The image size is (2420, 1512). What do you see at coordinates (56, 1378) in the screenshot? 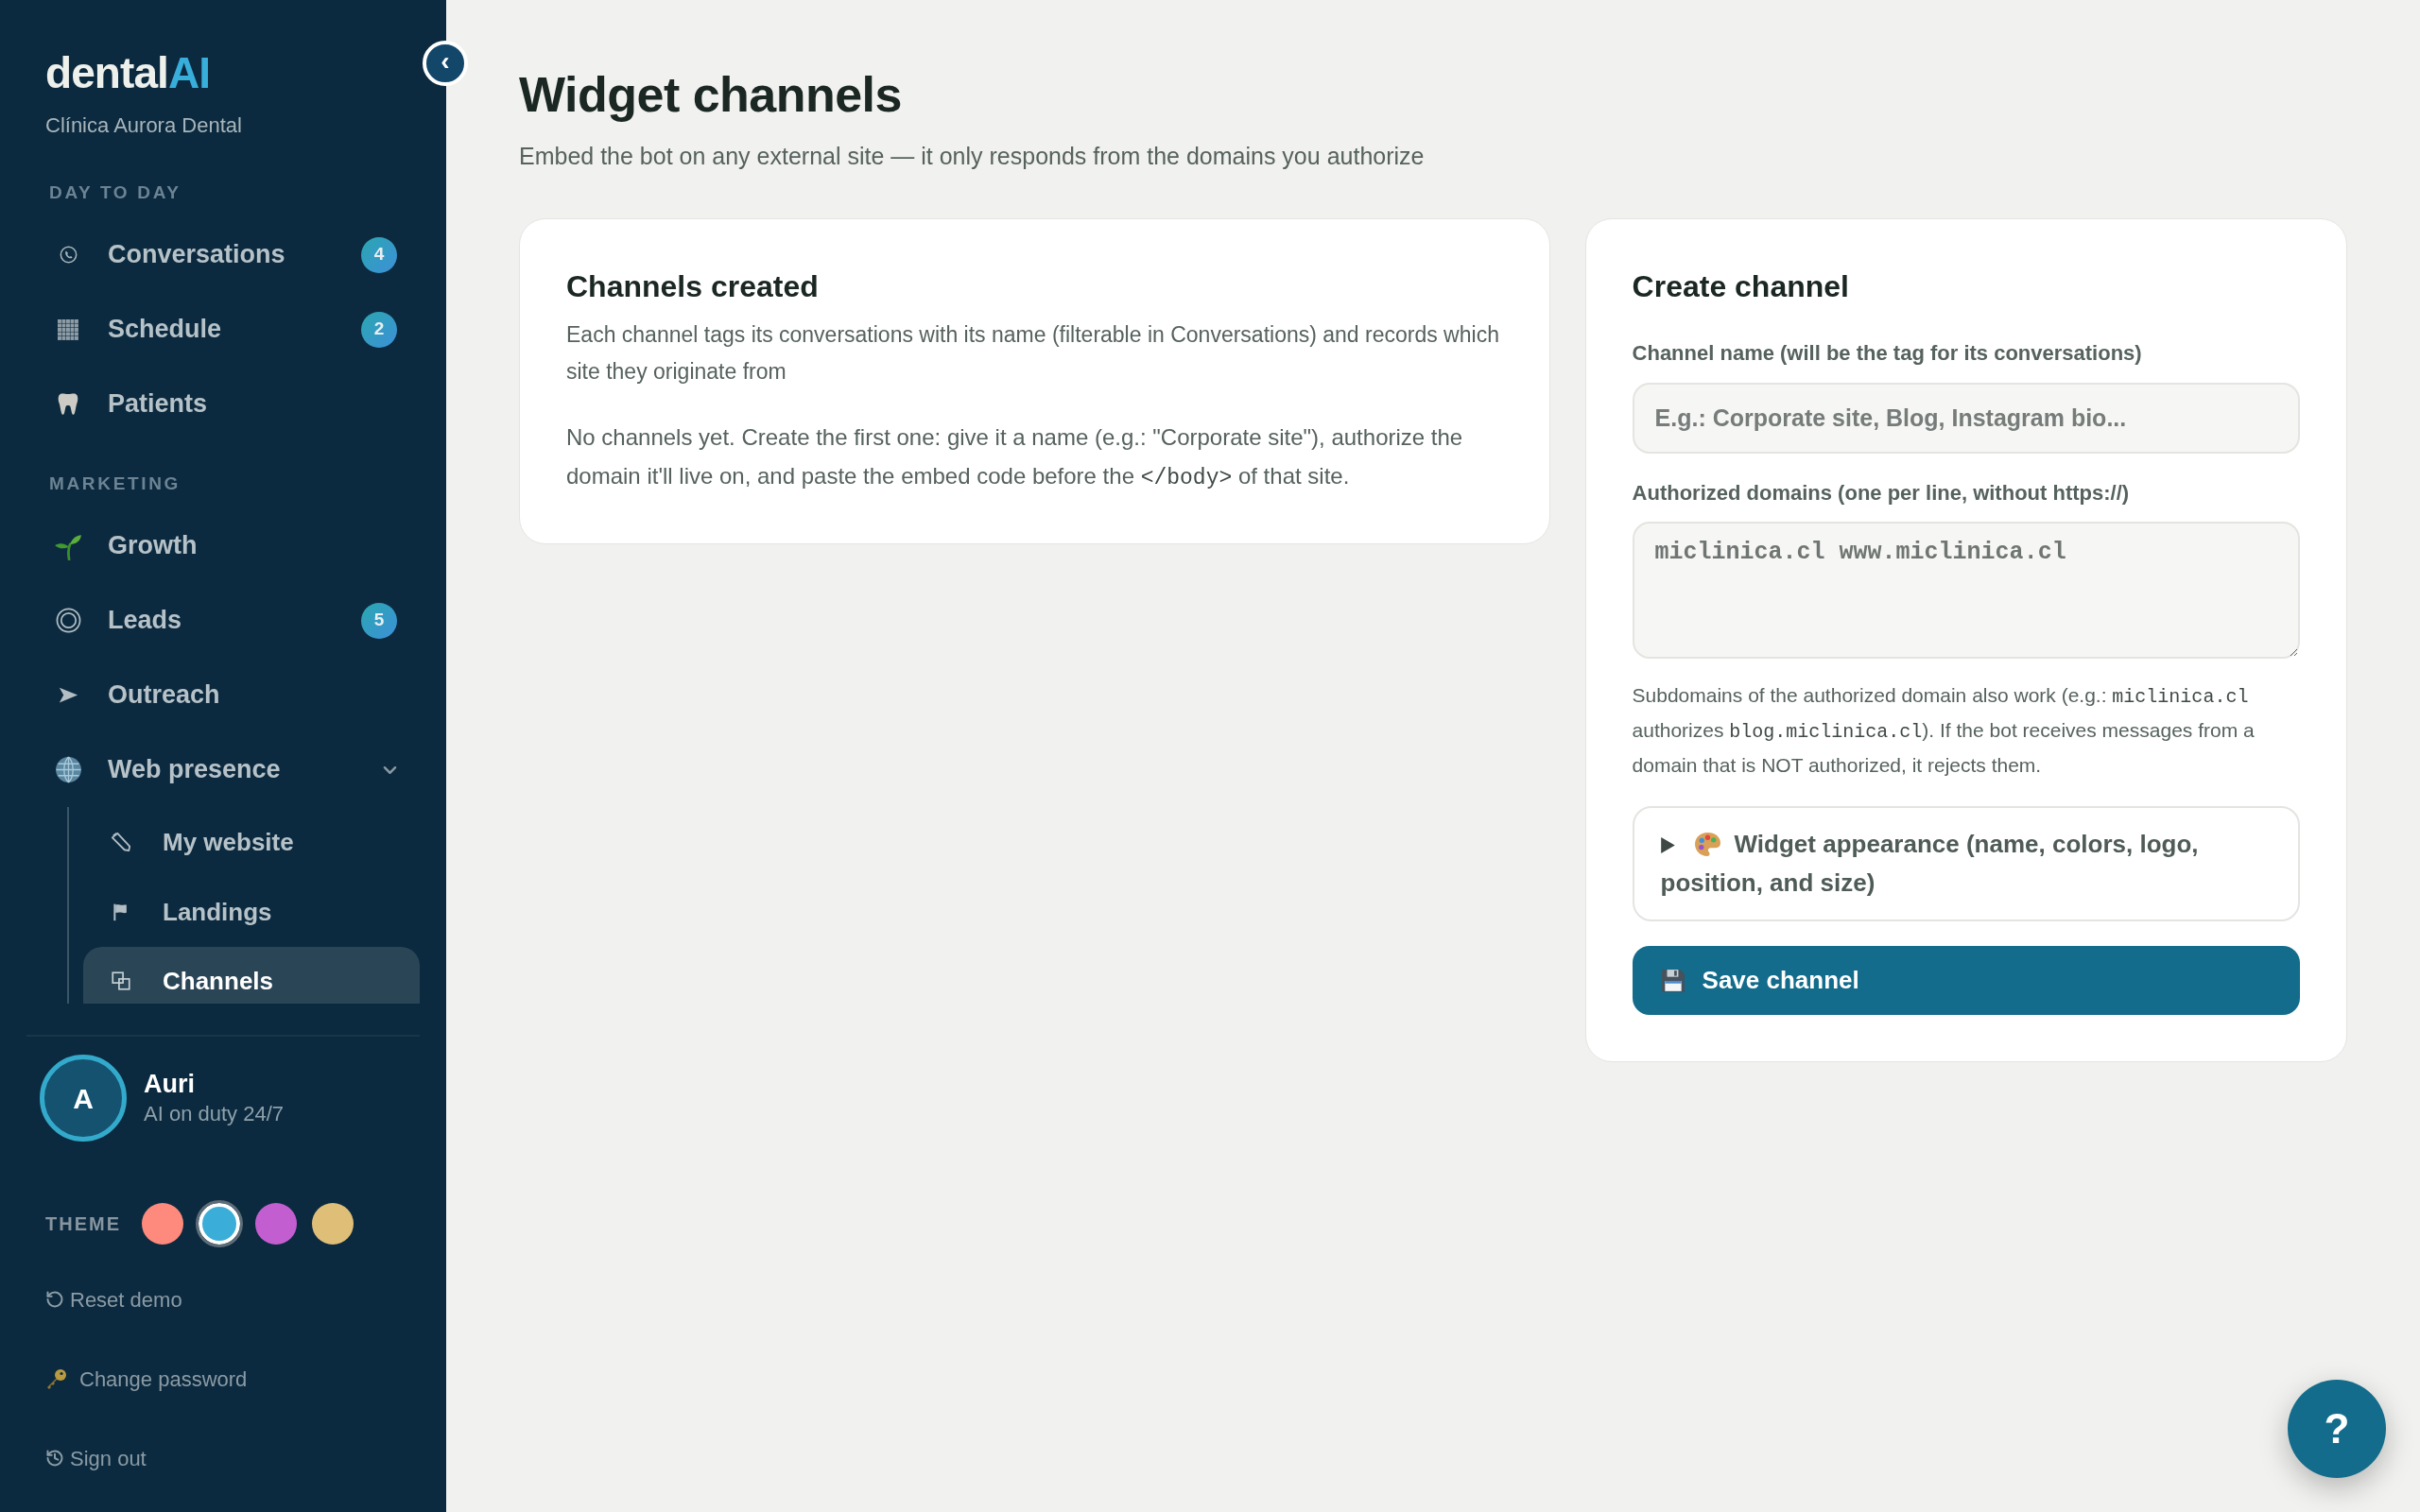
I see `key-icon` at bounding box center [56, 1378].